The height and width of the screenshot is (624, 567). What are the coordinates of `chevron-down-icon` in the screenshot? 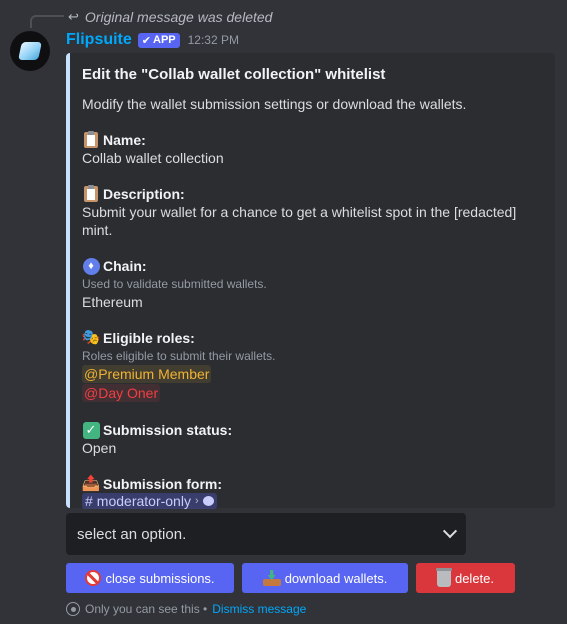 It's located at (450, 531).